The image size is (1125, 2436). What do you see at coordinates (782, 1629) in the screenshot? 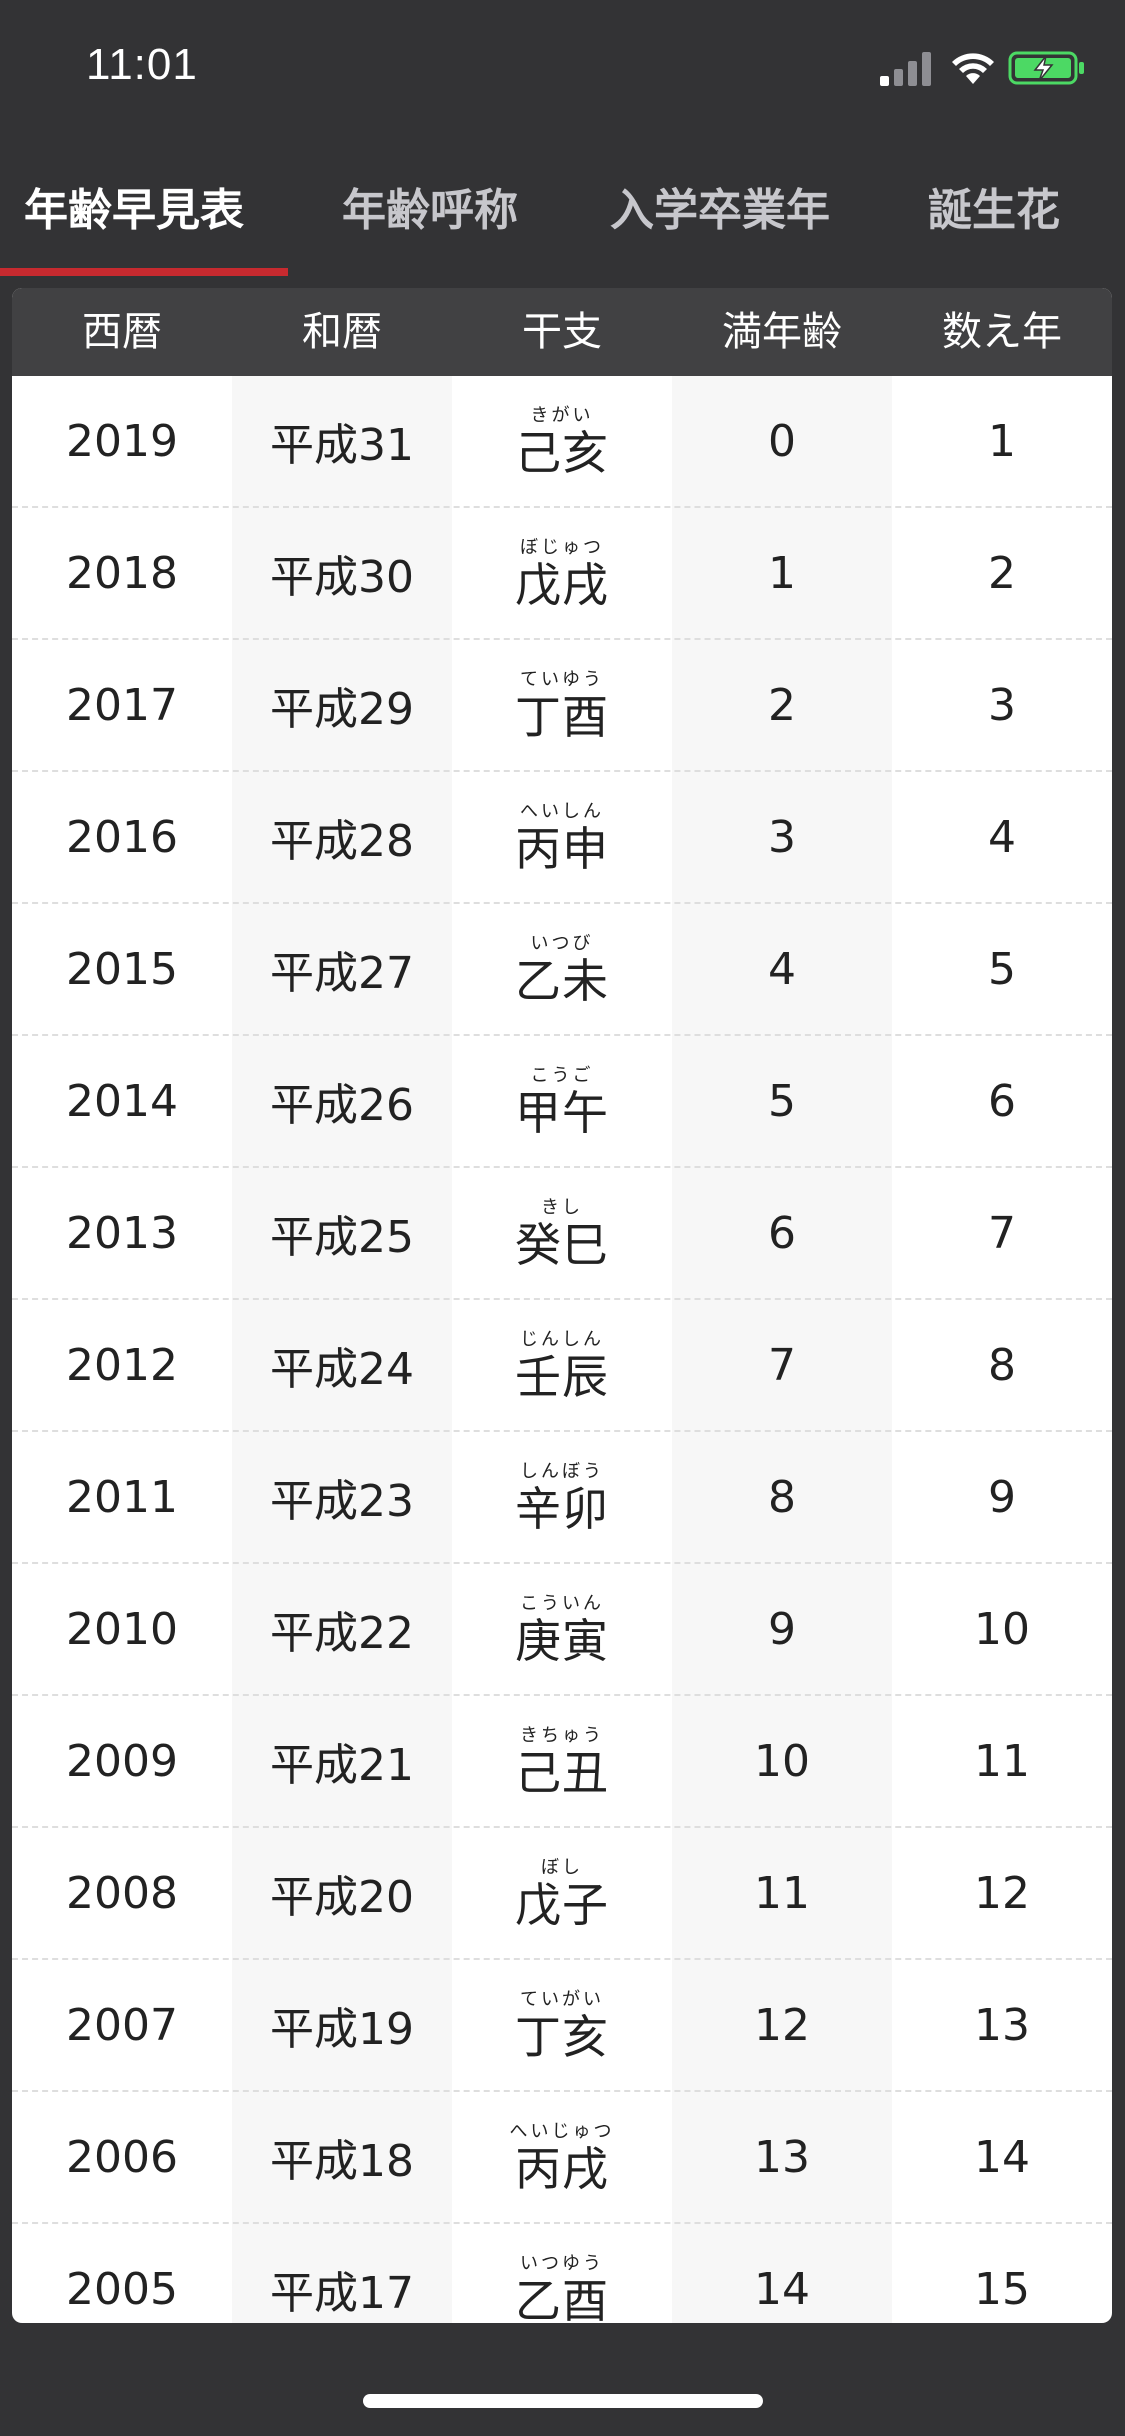
I see `cell-full-age: 9` at bounding box center [782, 1629].